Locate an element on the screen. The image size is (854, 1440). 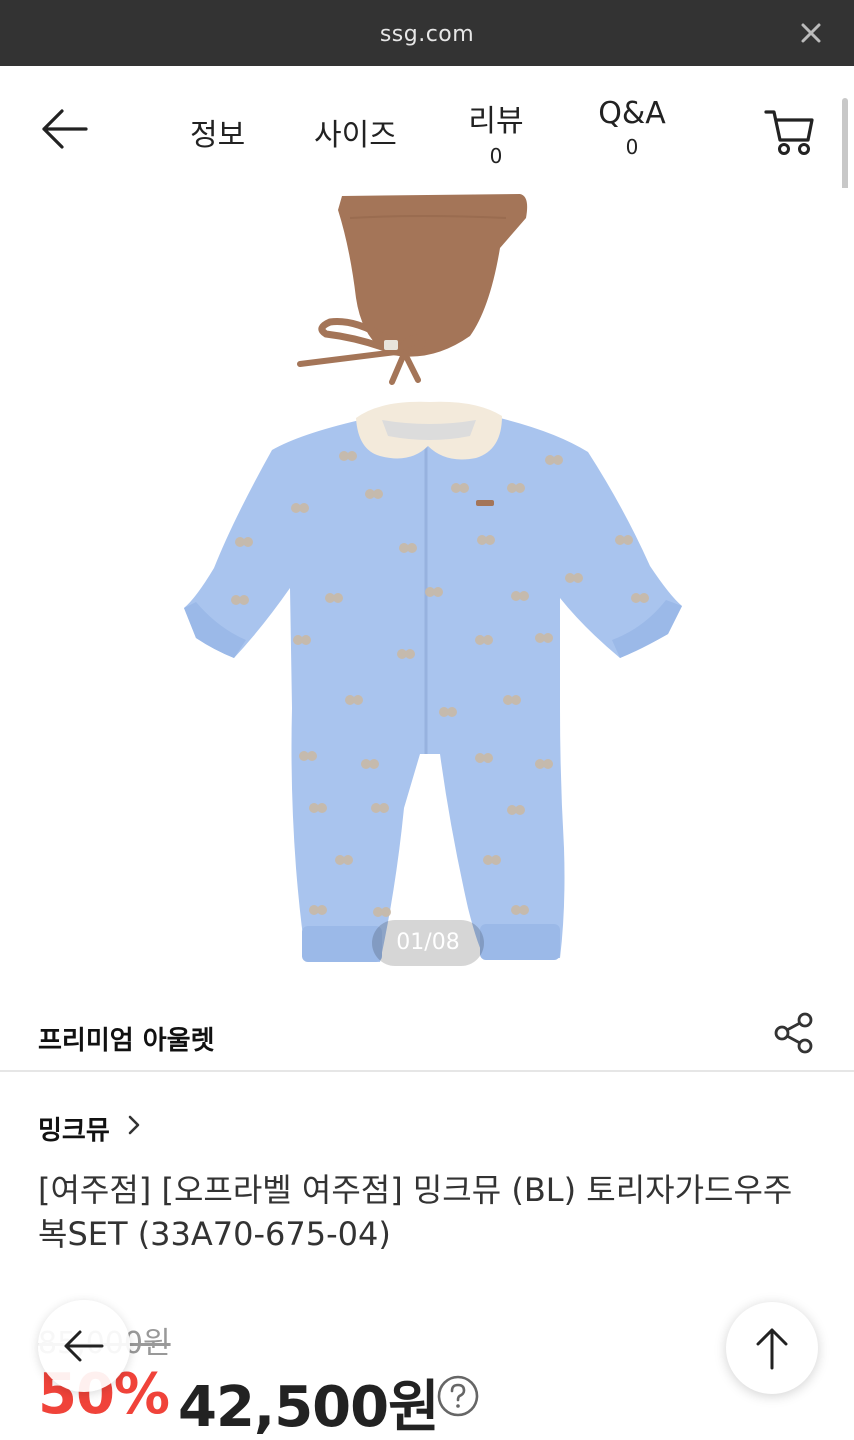
store-row: 프리미엄 아울렛 is located at coordinates (427, 1036).